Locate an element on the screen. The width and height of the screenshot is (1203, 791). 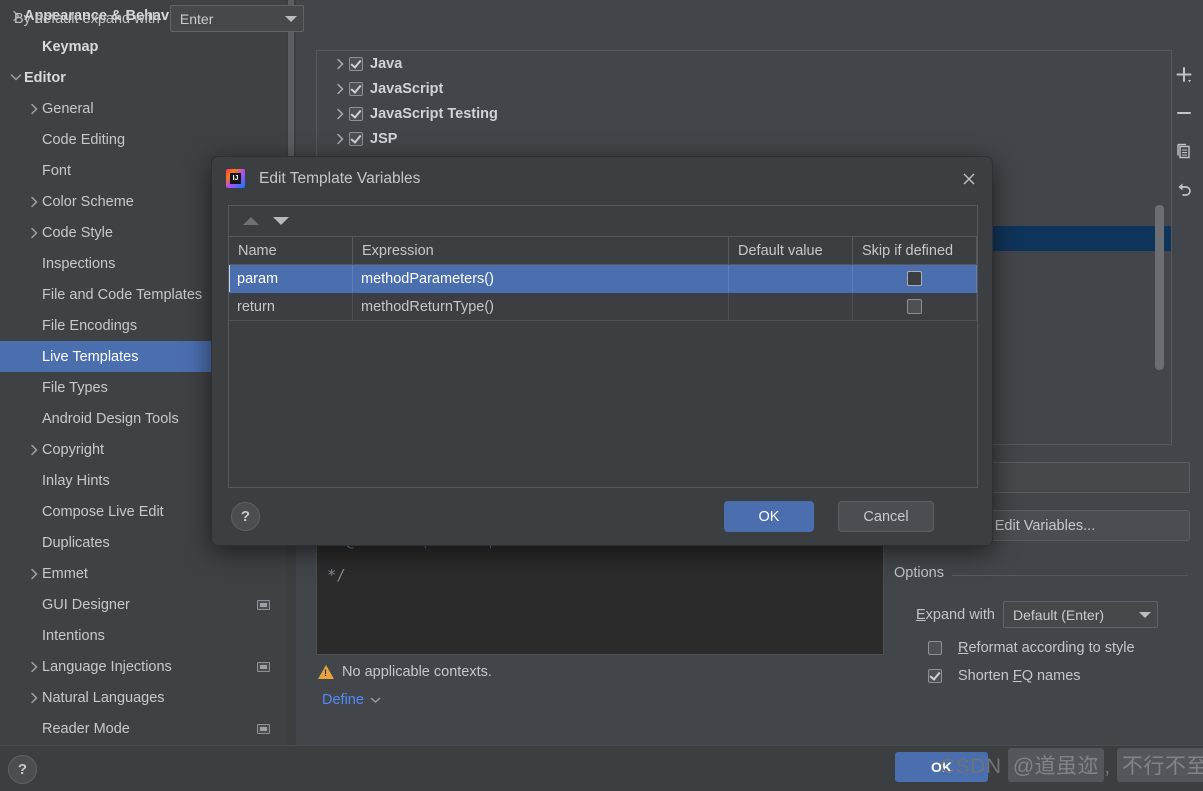
close-icon is located at coordinates (969, 179).